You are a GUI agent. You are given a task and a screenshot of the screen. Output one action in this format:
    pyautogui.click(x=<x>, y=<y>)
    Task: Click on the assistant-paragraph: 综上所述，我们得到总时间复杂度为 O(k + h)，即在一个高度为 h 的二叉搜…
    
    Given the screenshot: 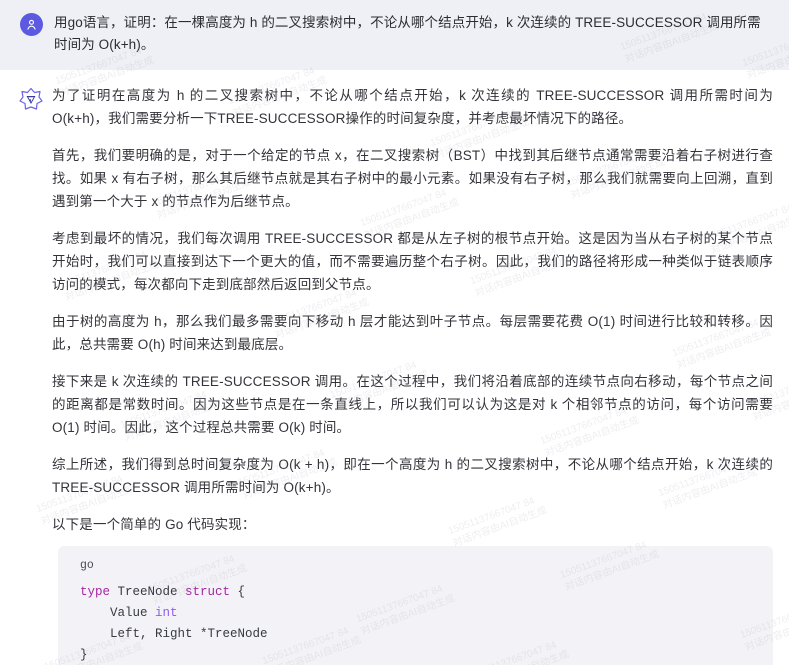 What is the action you would take?
    pyautogui.click(x=412, y=476)
    